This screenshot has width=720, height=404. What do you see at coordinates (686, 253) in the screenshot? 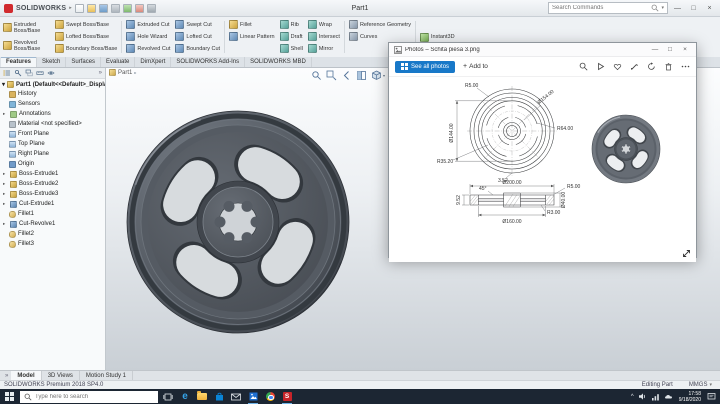
I see `resize-handle-icon` at bounding box center [686, 253].